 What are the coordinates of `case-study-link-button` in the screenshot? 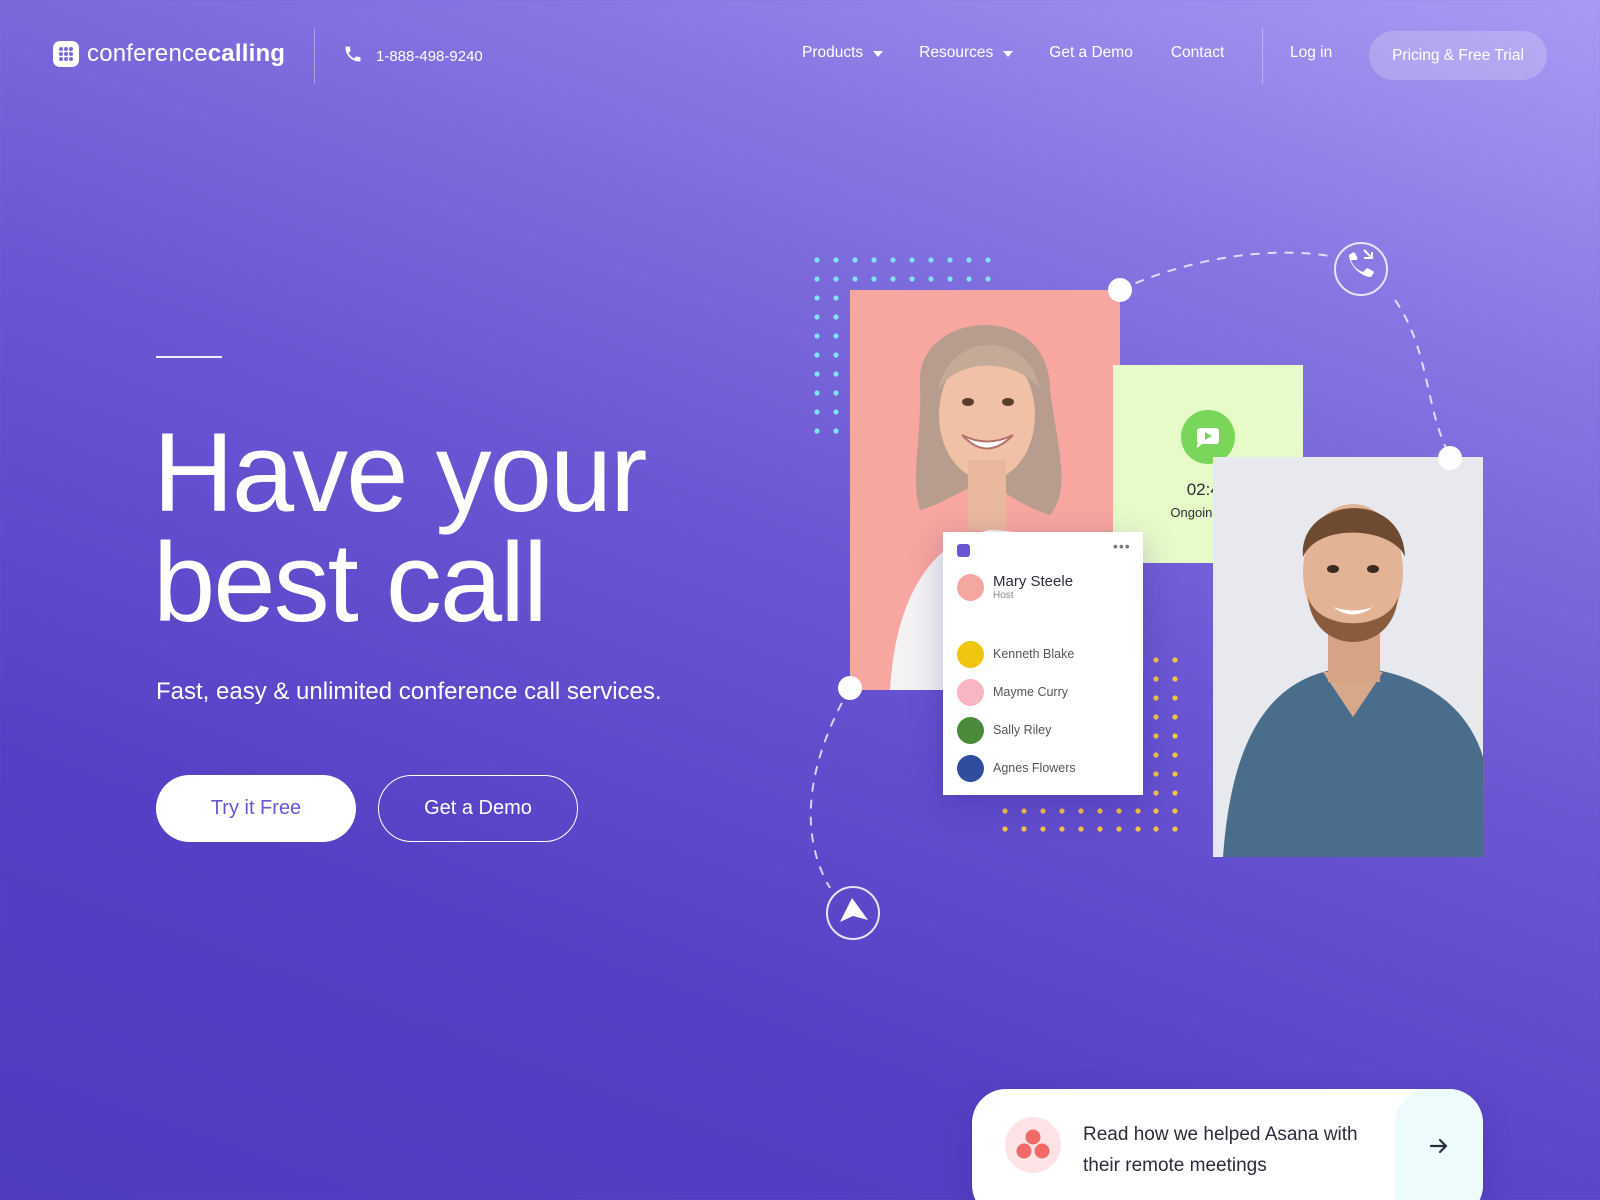 It's located at (1439, 1144).